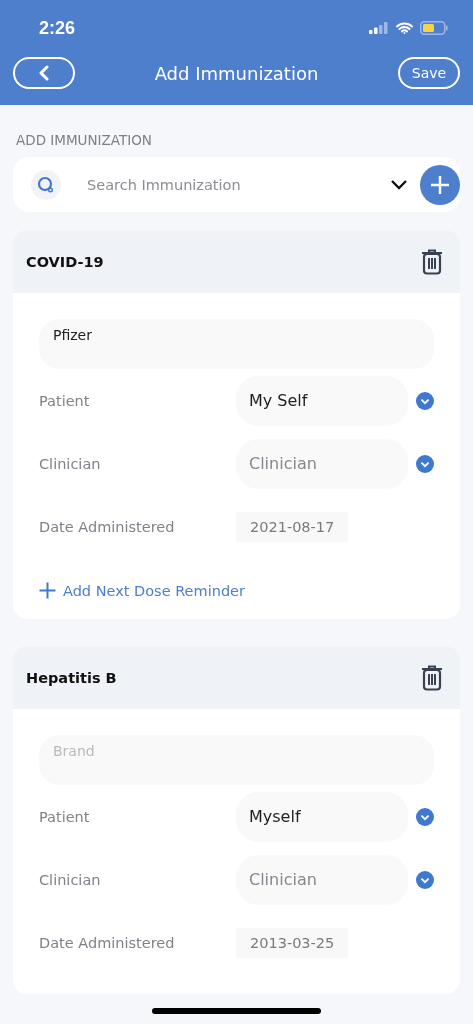 The image size is (473, 1024). What do you see at coordinates (46, 184) in the screenshot?
I see `search-icon` at bounding box center [46, 184].